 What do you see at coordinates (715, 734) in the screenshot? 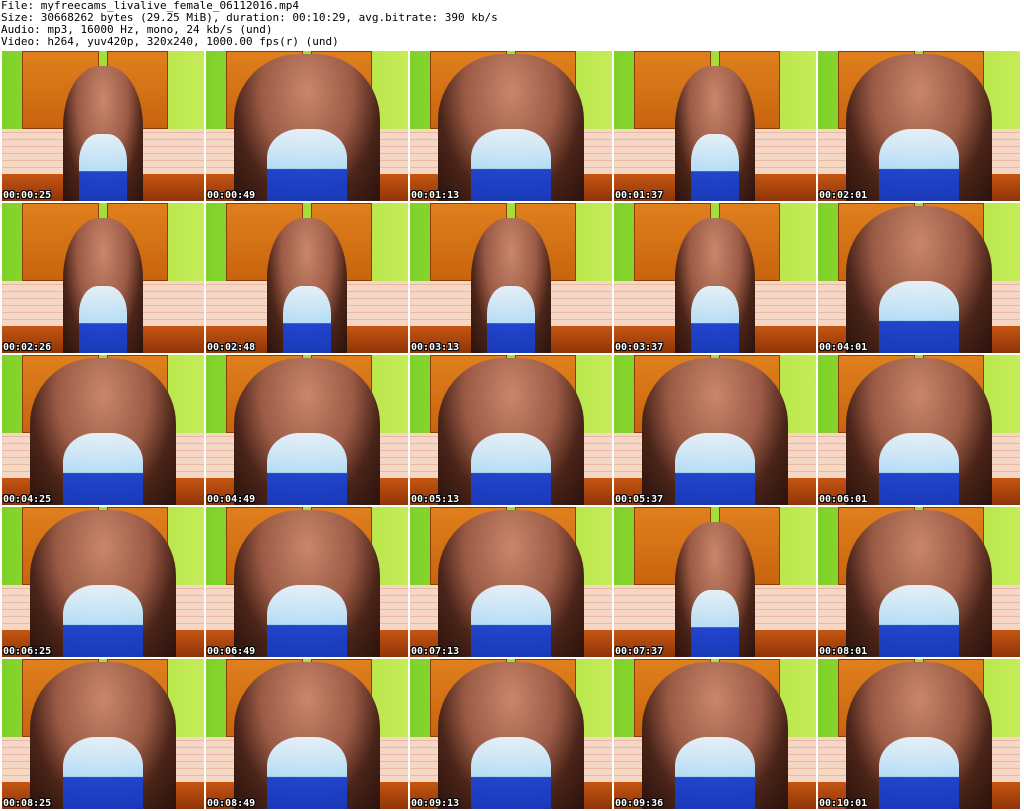
I see `thumbnail-frame: 00:09:36` at bounding box center [715, 734].